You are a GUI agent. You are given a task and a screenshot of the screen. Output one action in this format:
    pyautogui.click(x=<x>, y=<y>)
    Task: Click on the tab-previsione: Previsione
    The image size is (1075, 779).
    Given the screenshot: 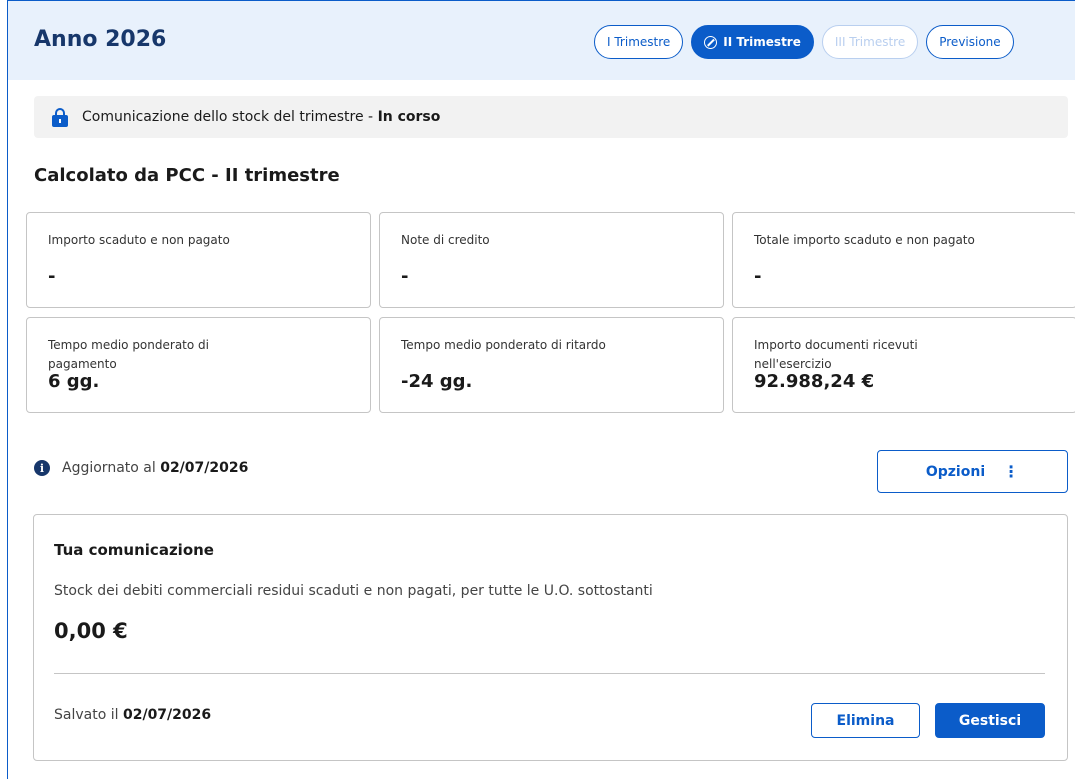 What is the action you would take?
    pyautogui.click(x=970, y=42)
    